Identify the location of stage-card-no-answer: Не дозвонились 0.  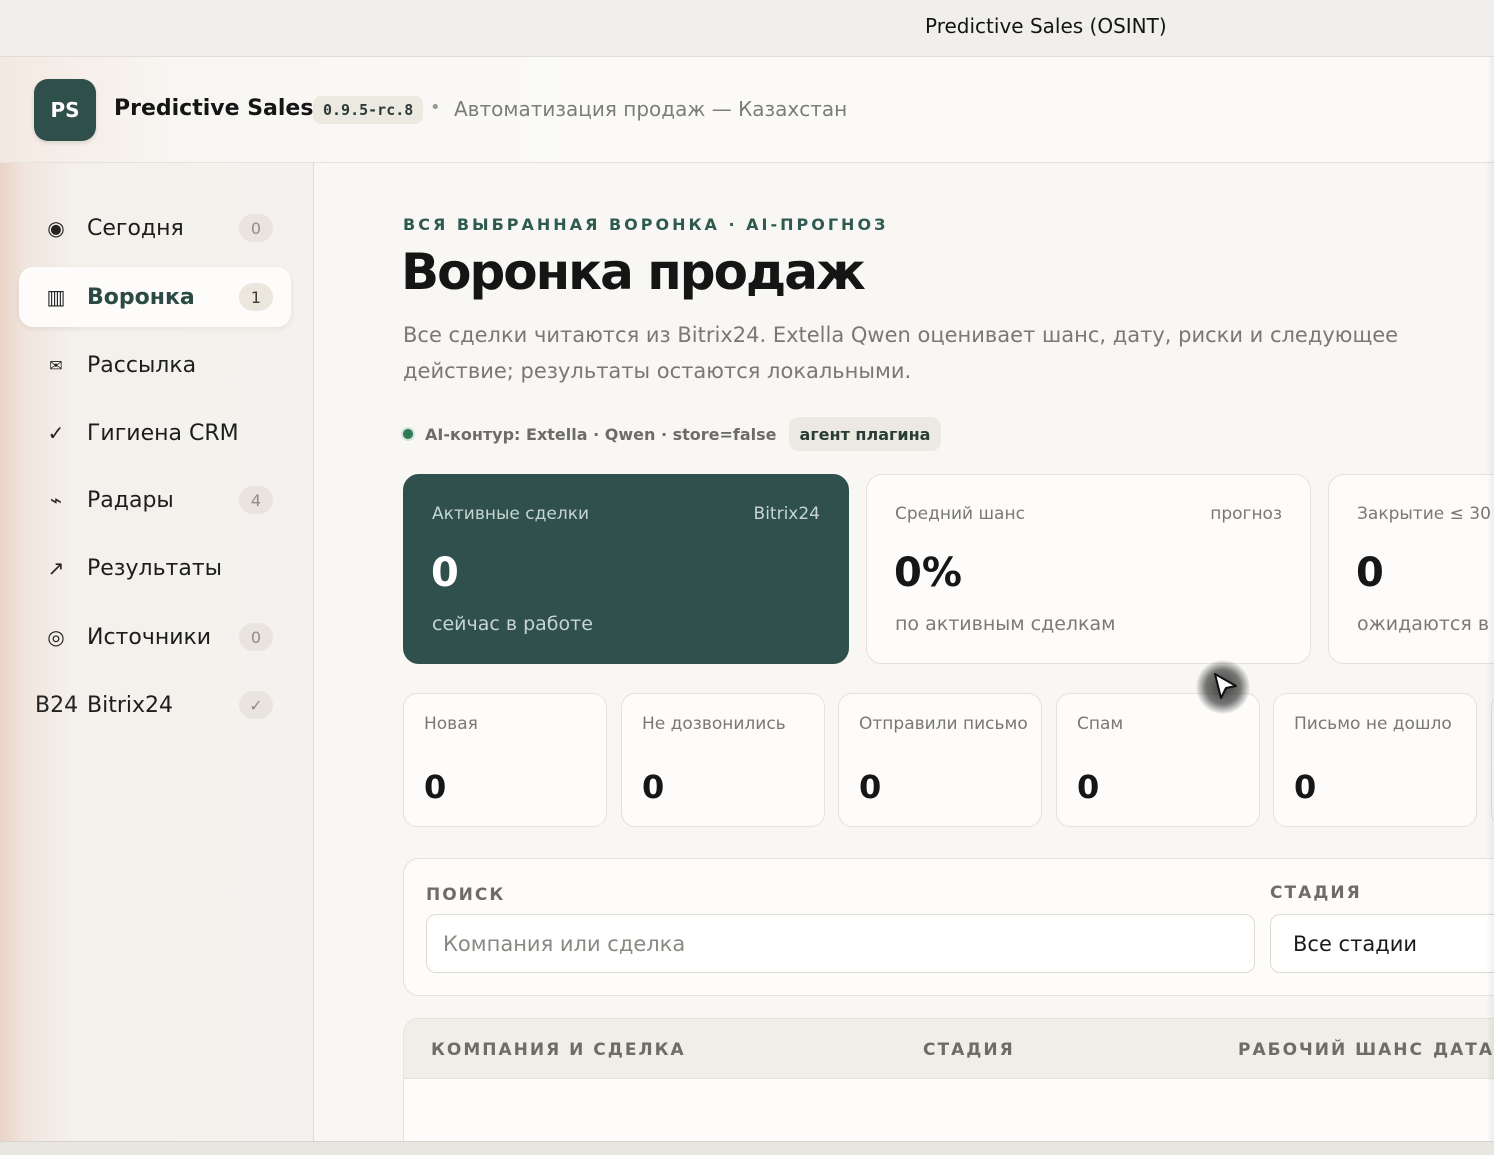
(723, 760).